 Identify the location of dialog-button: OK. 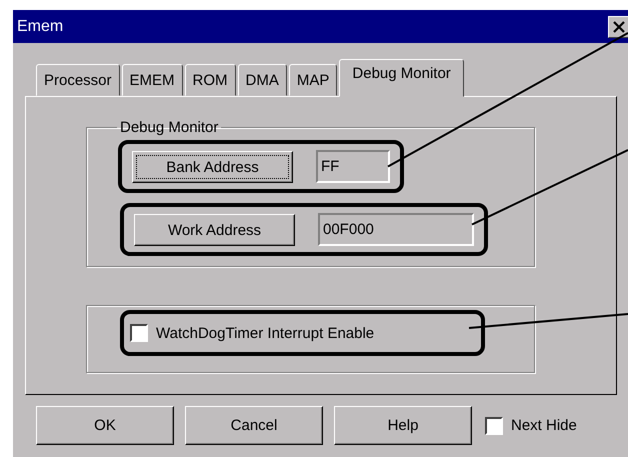
(105, 425).